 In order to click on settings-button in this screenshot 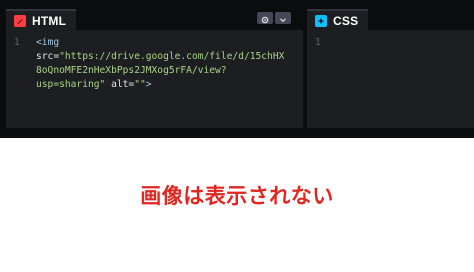, I will do `click(265, 18)`.